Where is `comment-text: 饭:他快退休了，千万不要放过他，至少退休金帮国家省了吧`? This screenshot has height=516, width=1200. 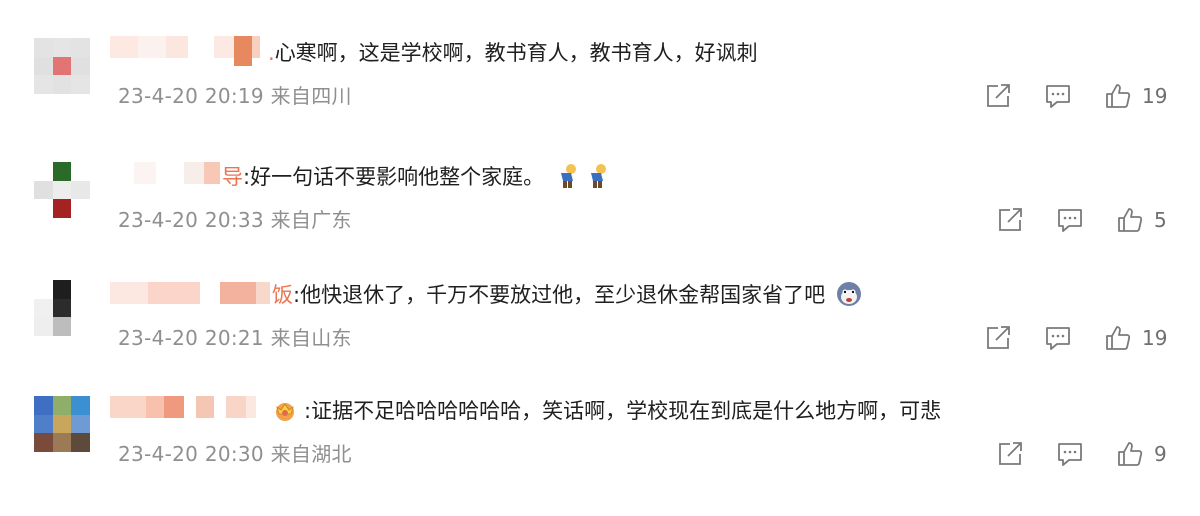
comment-text: 饭:他快退休了，千万不要放过他，至少退休金帮国家省了吧 is located at coordinates (567, 295).